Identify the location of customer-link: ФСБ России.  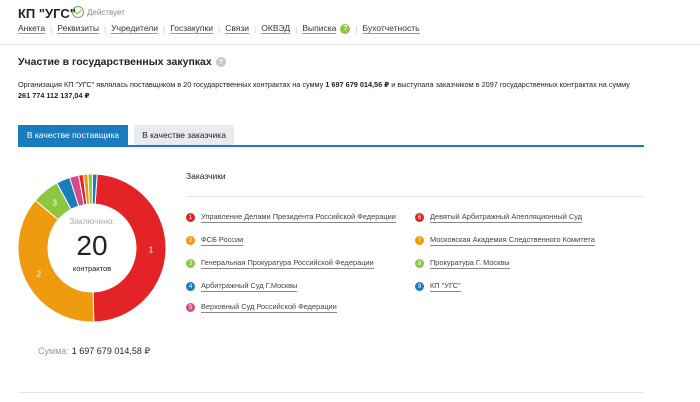
(222, 240).